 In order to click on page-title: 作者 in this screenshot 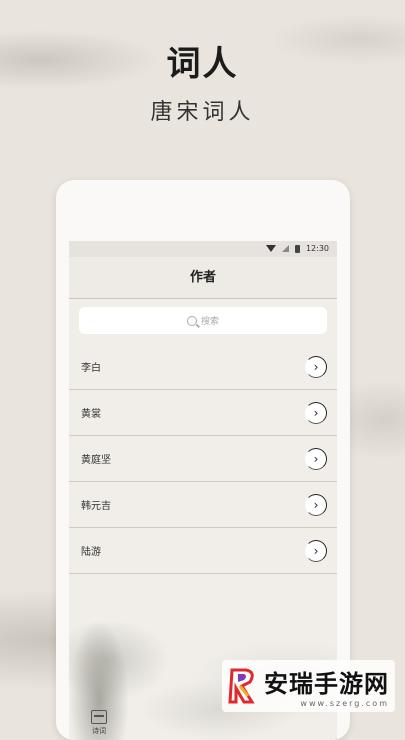, I will do `click(203, 278)`.